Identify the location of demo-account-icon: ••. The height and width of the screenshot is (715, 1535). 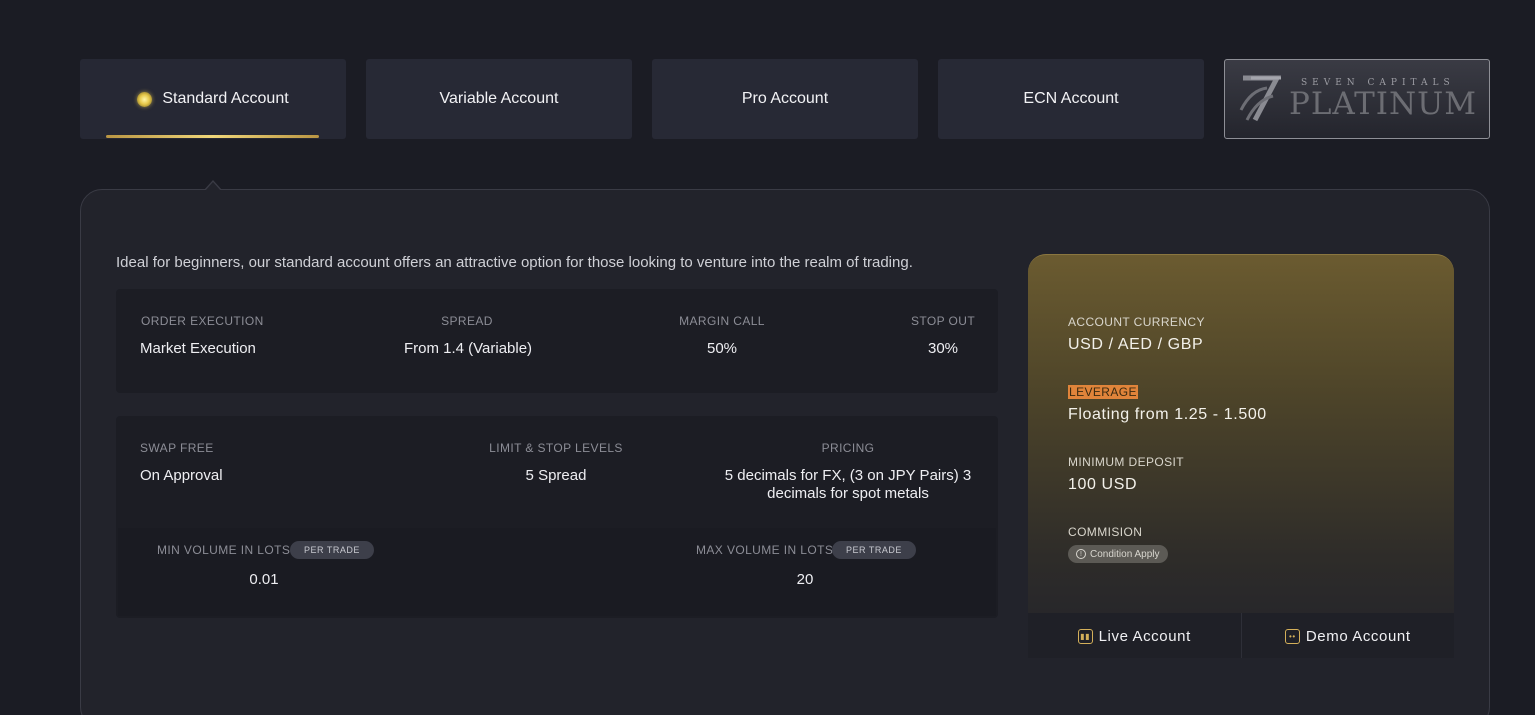
(1292, 636).